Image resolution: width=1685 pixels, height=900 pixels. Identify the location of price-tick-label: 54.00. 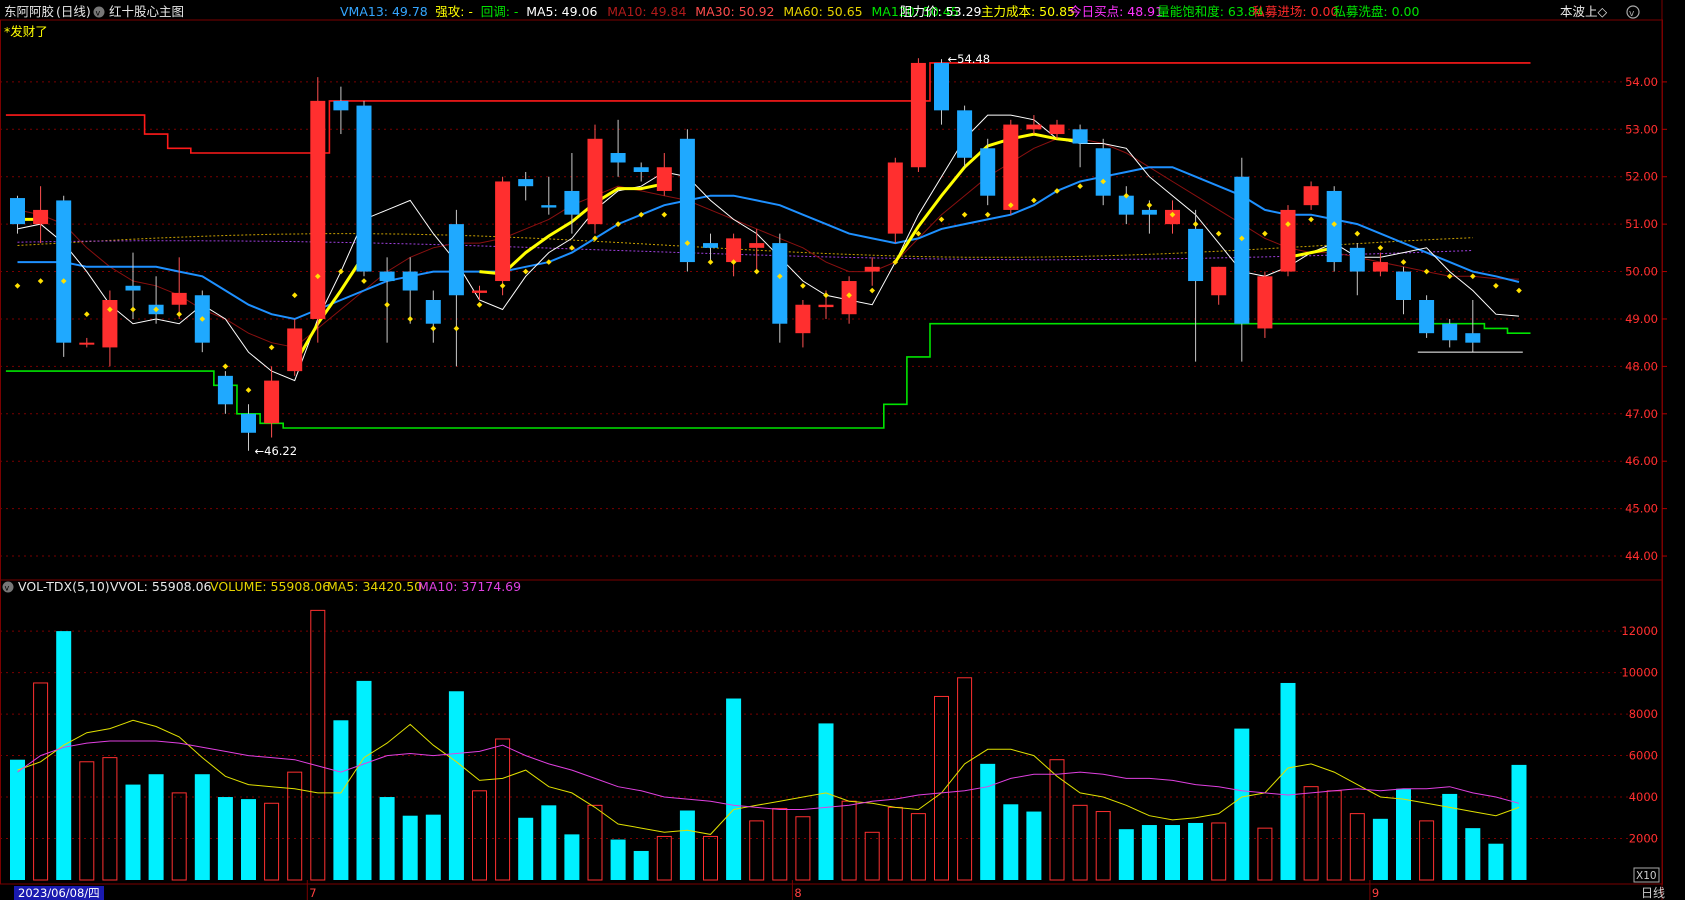
(1641, 82).